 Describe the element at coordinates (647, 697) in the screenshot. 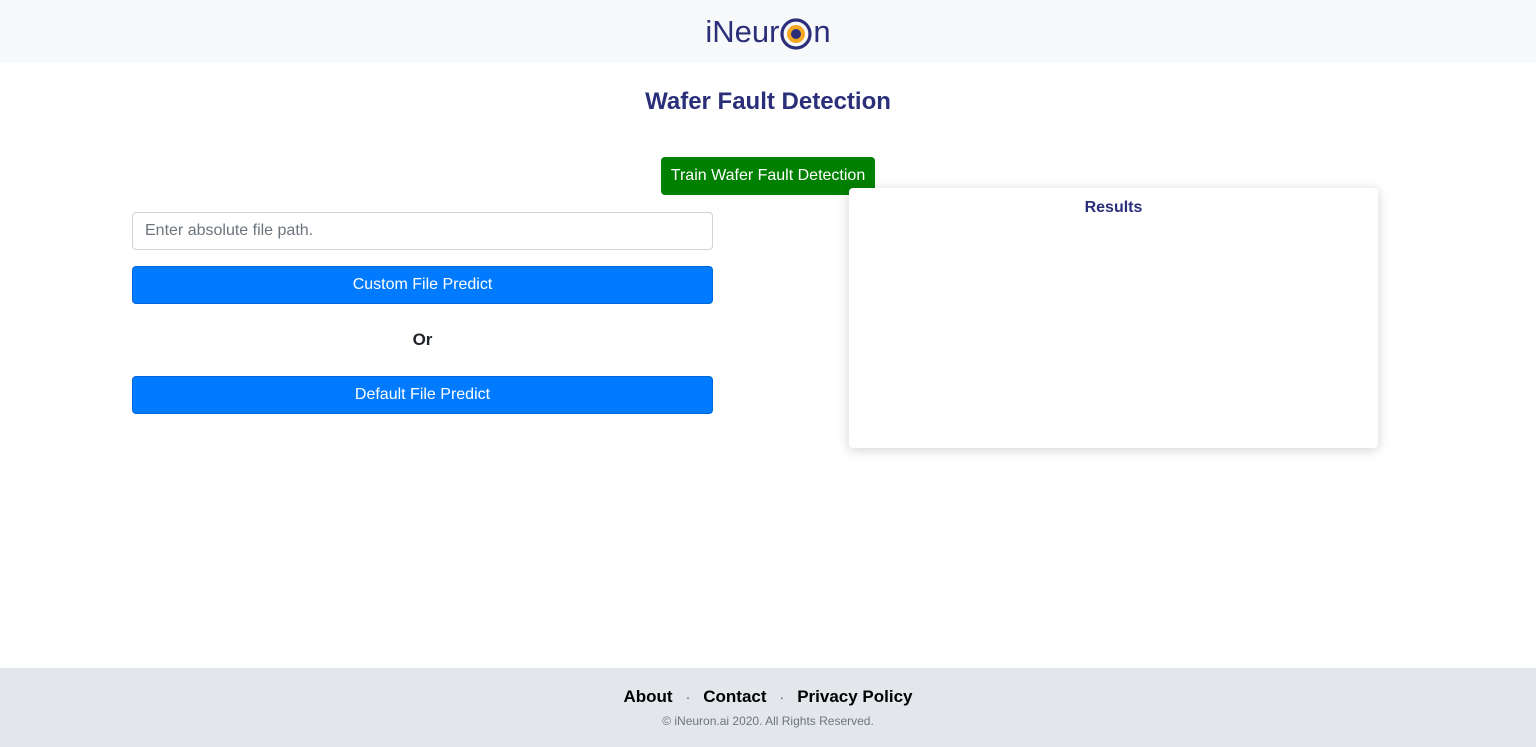

I see `footer-link-about: About` at that location.